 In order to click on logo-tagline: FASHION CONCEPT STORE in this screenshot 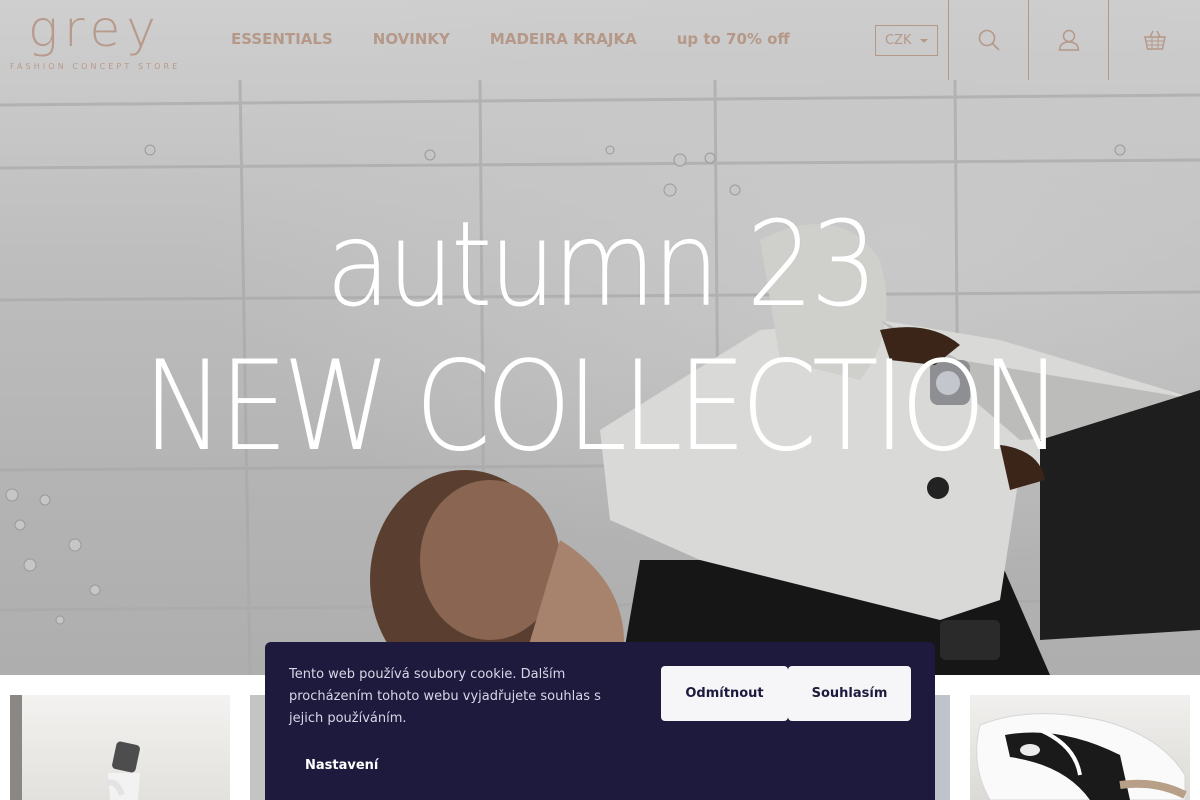, I will do `click(95, 66)`.